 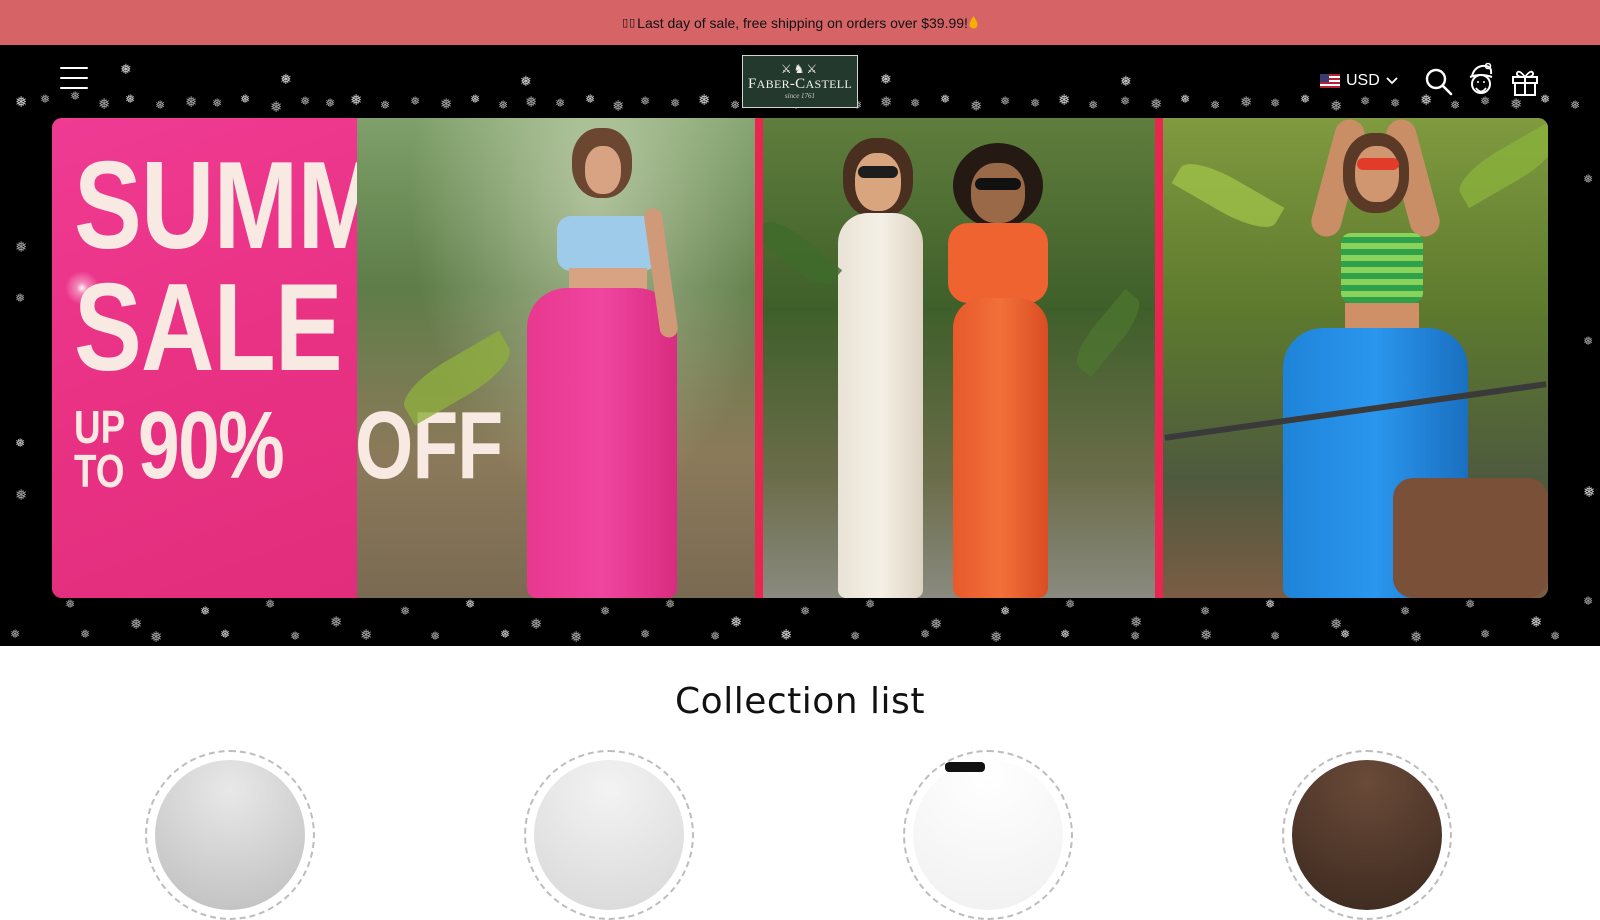 I want to click on logo-since: since 1761, so click(x=800, y=96).